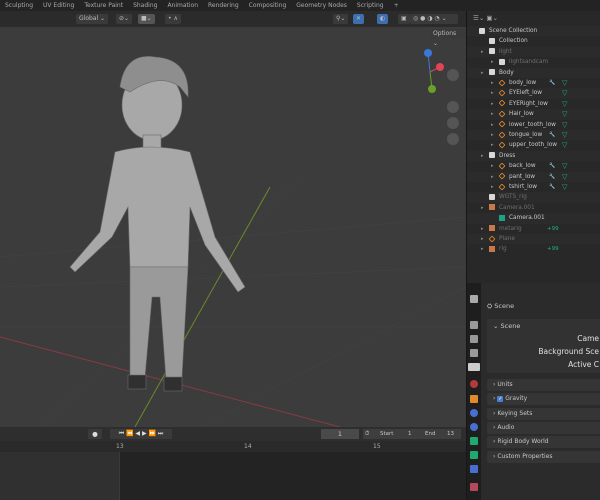 This screenshot has width=600, height=500. I want to click on view-layer-tab-icon, so click(474, 353).